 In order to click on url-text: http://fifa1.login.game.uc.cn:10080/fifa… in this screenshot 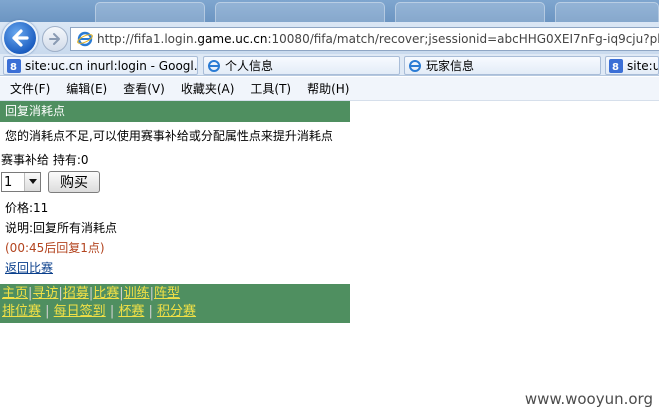, I will do `click(378, 39)`.